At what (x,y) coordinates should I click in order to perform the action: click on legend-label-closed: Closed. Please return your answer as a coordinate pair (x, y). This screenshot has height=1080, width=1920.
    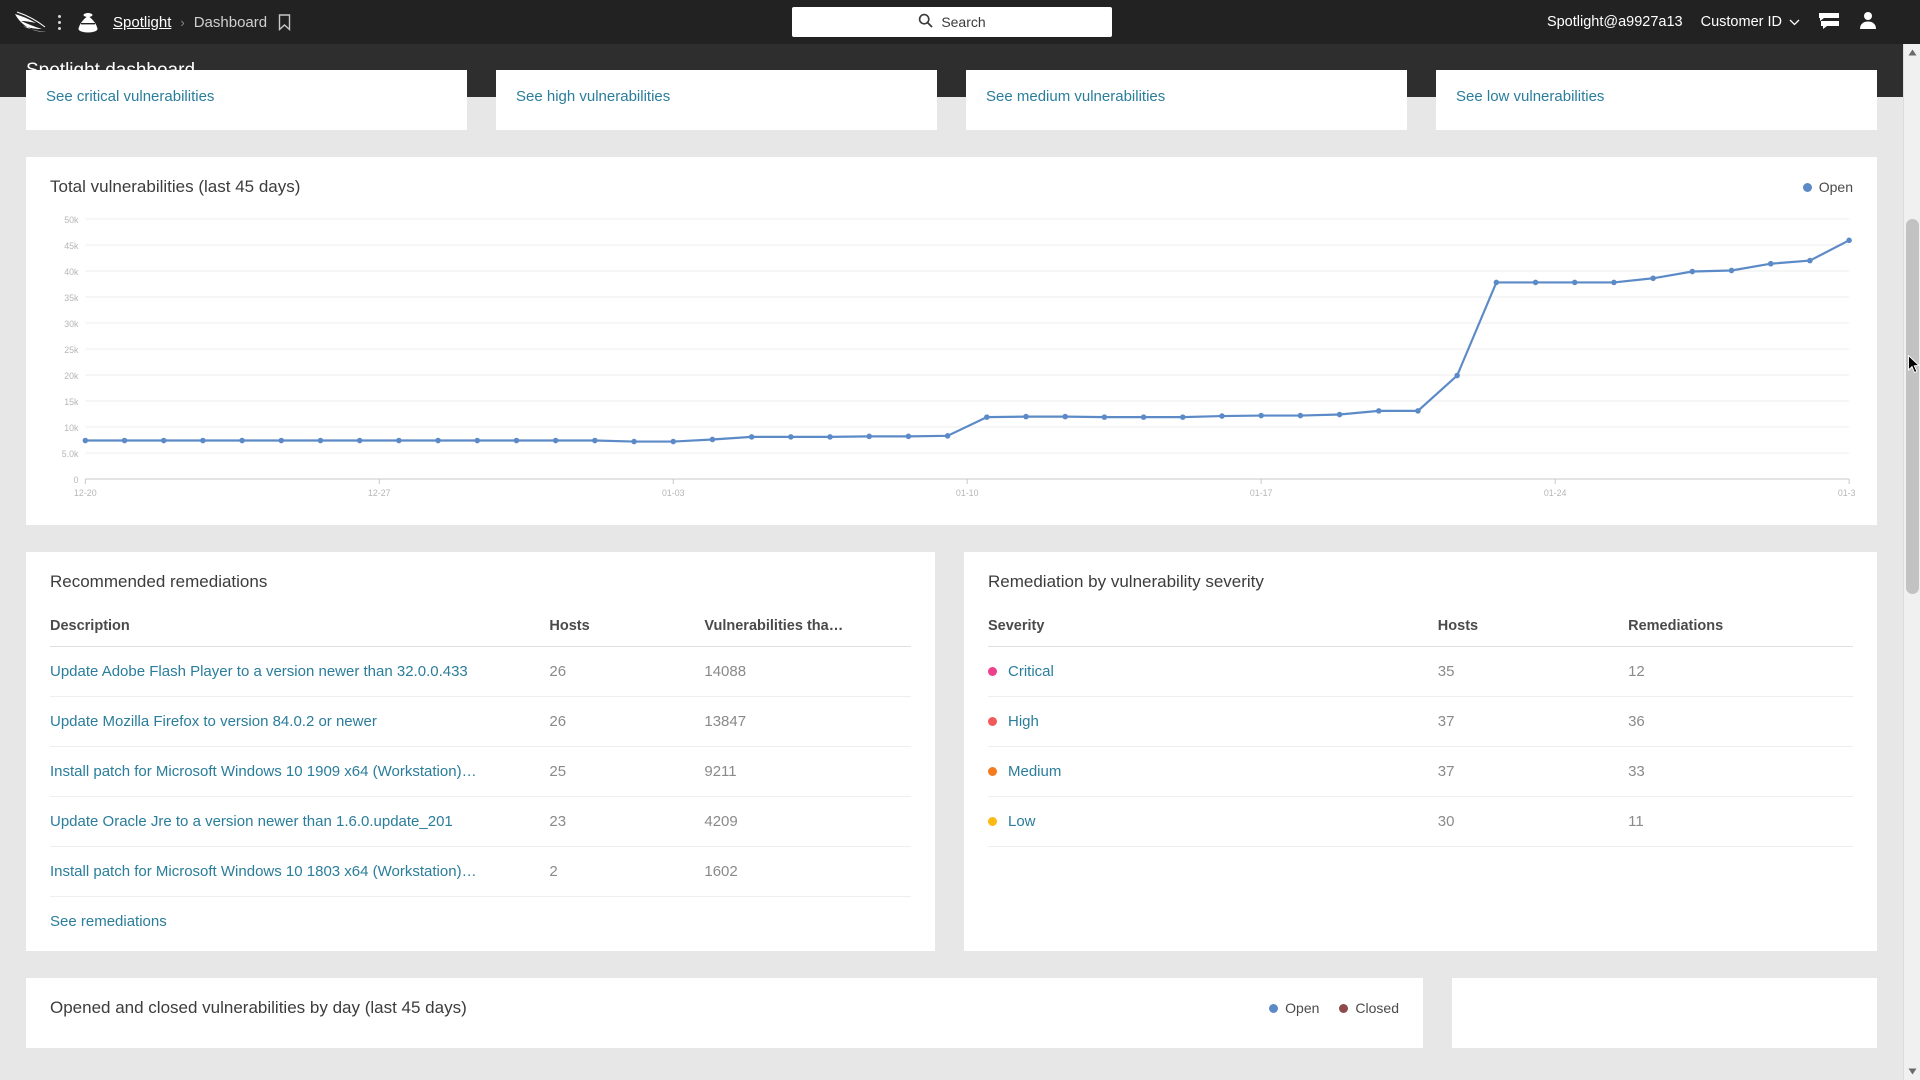
    Looking at the image, I should click on (1377, 1008).